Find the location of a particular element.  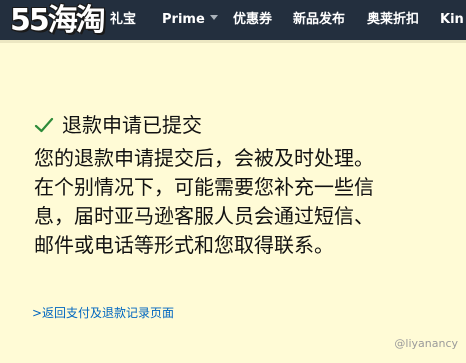

message-line: 在个别情况下，可能需要您补充一些信 is located at coordinates (204, 187).